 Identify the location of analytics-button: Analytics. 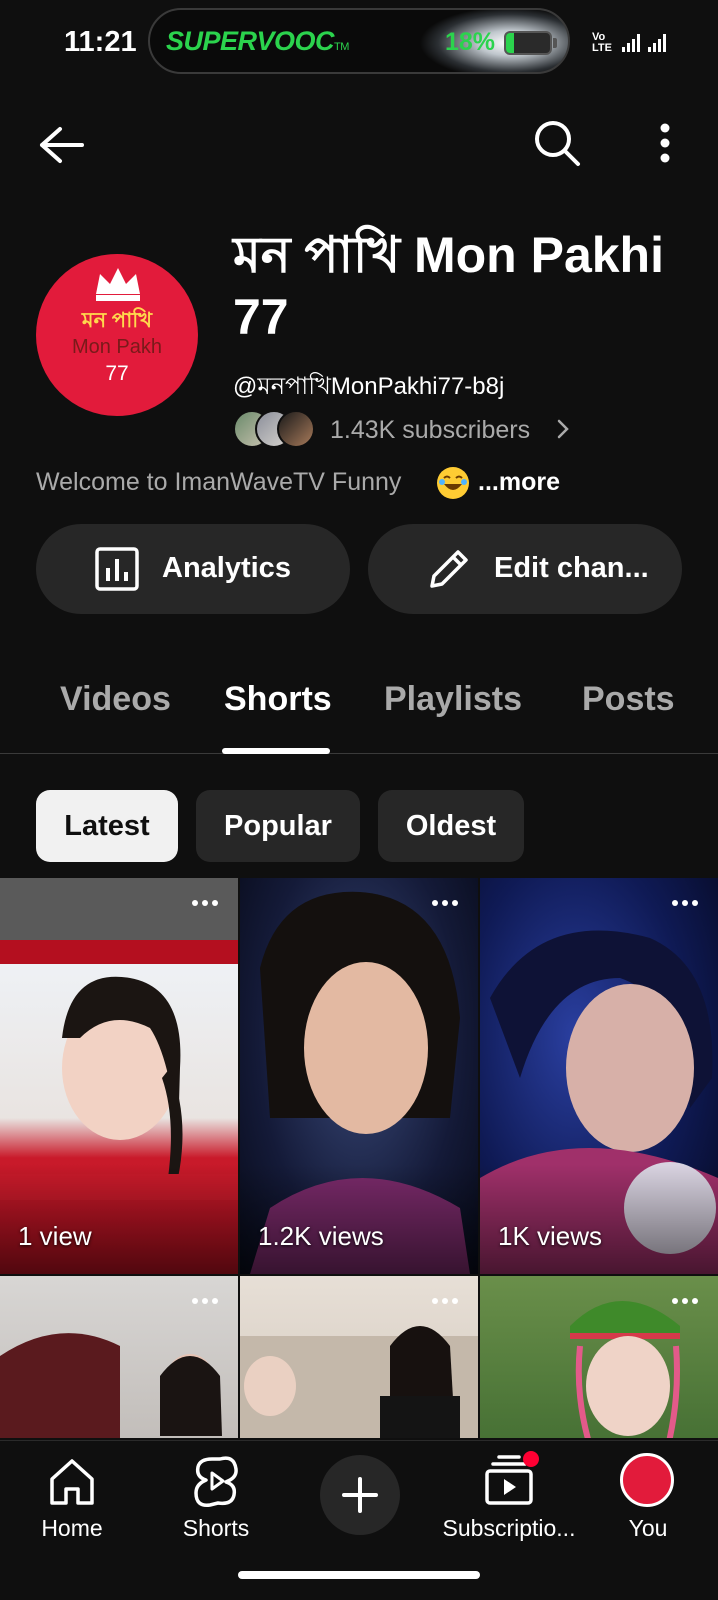
(193, 569).